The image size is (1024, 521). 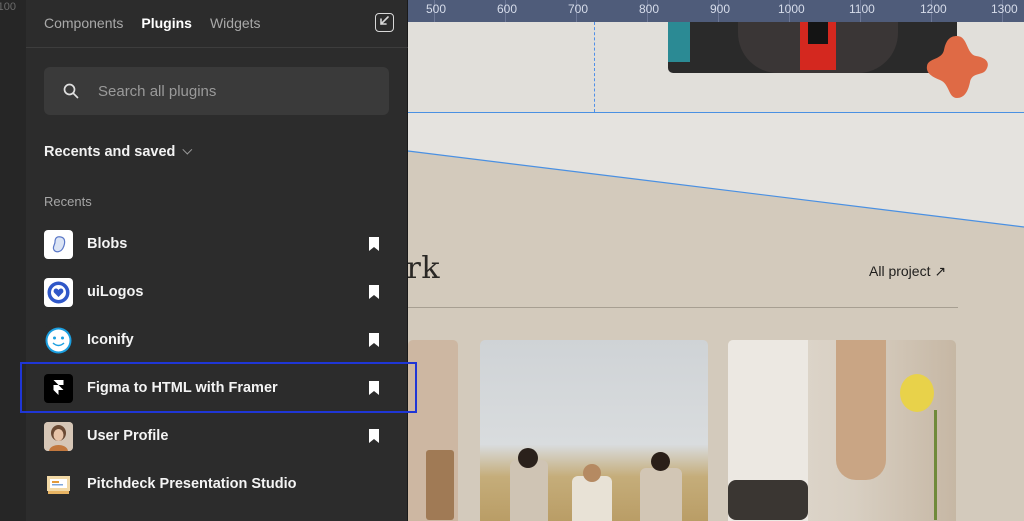 What do you see at coordinates (68, 201) in the screenshot?
I see `recents-subheader: Recents` at bounding box center [68, 201].